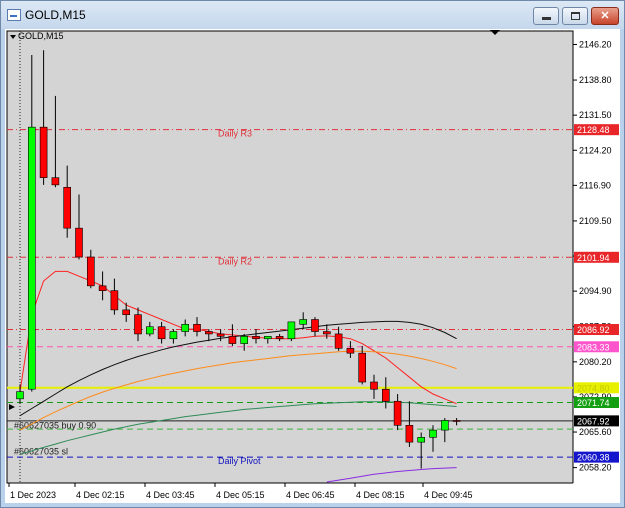 The width and height of the screenshot is (625, 508). I want to click on window-title: GOLD,M15, so click(55, 15).